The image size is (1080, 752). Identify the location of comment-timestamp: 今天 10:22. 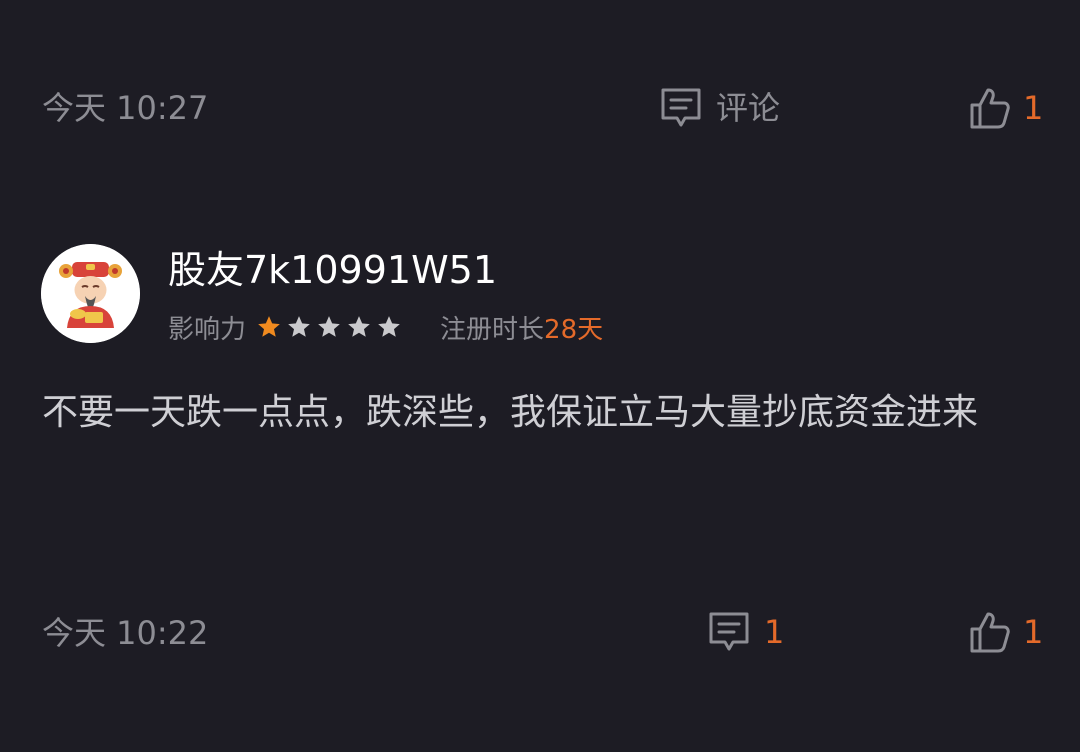
(125, 633).